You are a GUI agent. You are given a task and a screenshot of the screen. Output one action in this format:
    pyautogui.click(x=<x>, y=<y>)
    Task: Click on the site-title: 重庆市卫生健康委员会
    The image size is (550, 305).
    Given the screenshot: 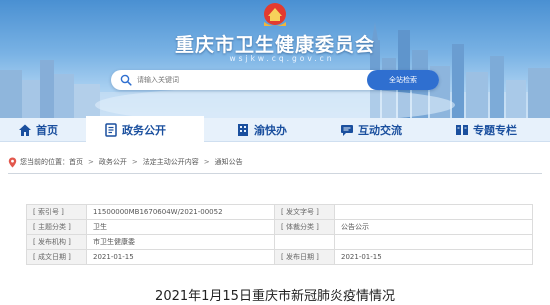 What is the action you would take?
    pyautogui.click(x=274, y=45)
    